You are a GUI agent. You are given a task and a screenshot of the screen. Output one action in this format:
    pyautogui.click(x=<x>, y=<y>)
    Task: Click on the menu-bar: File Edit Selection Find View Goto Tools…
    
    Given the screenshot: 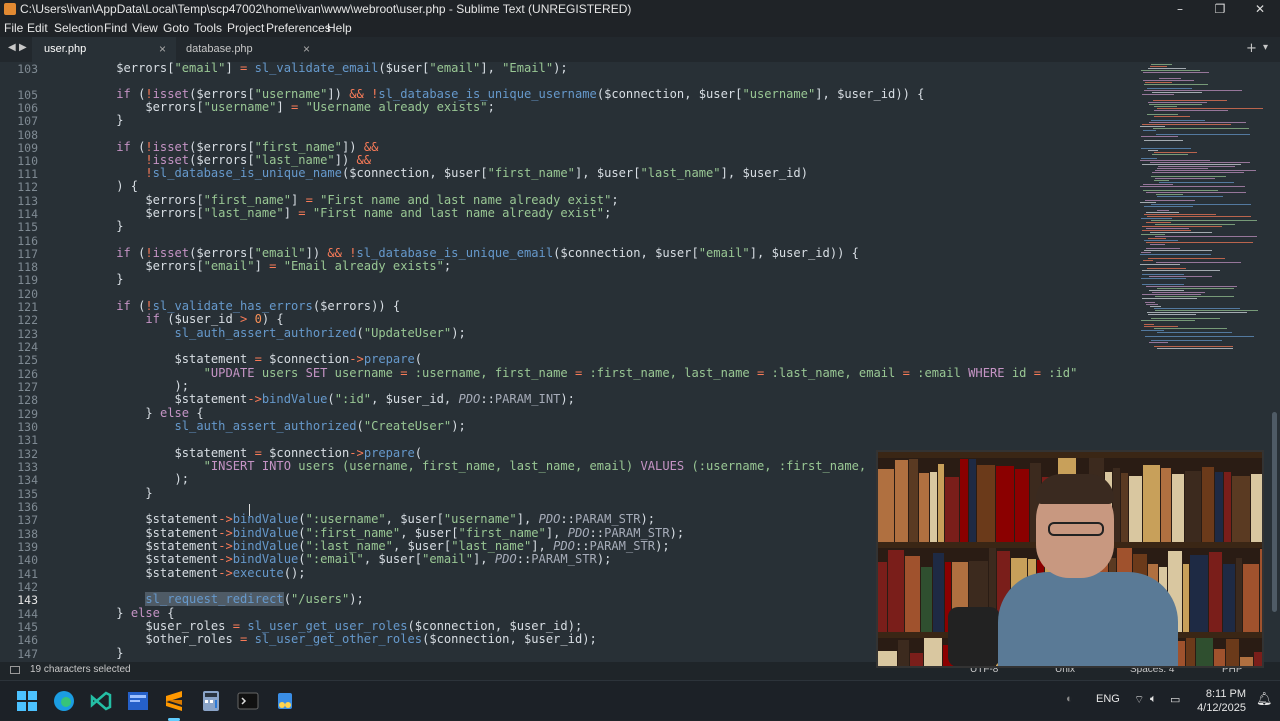 What is the action you would take?
    pyautogui.click(x=640, y=28)
    